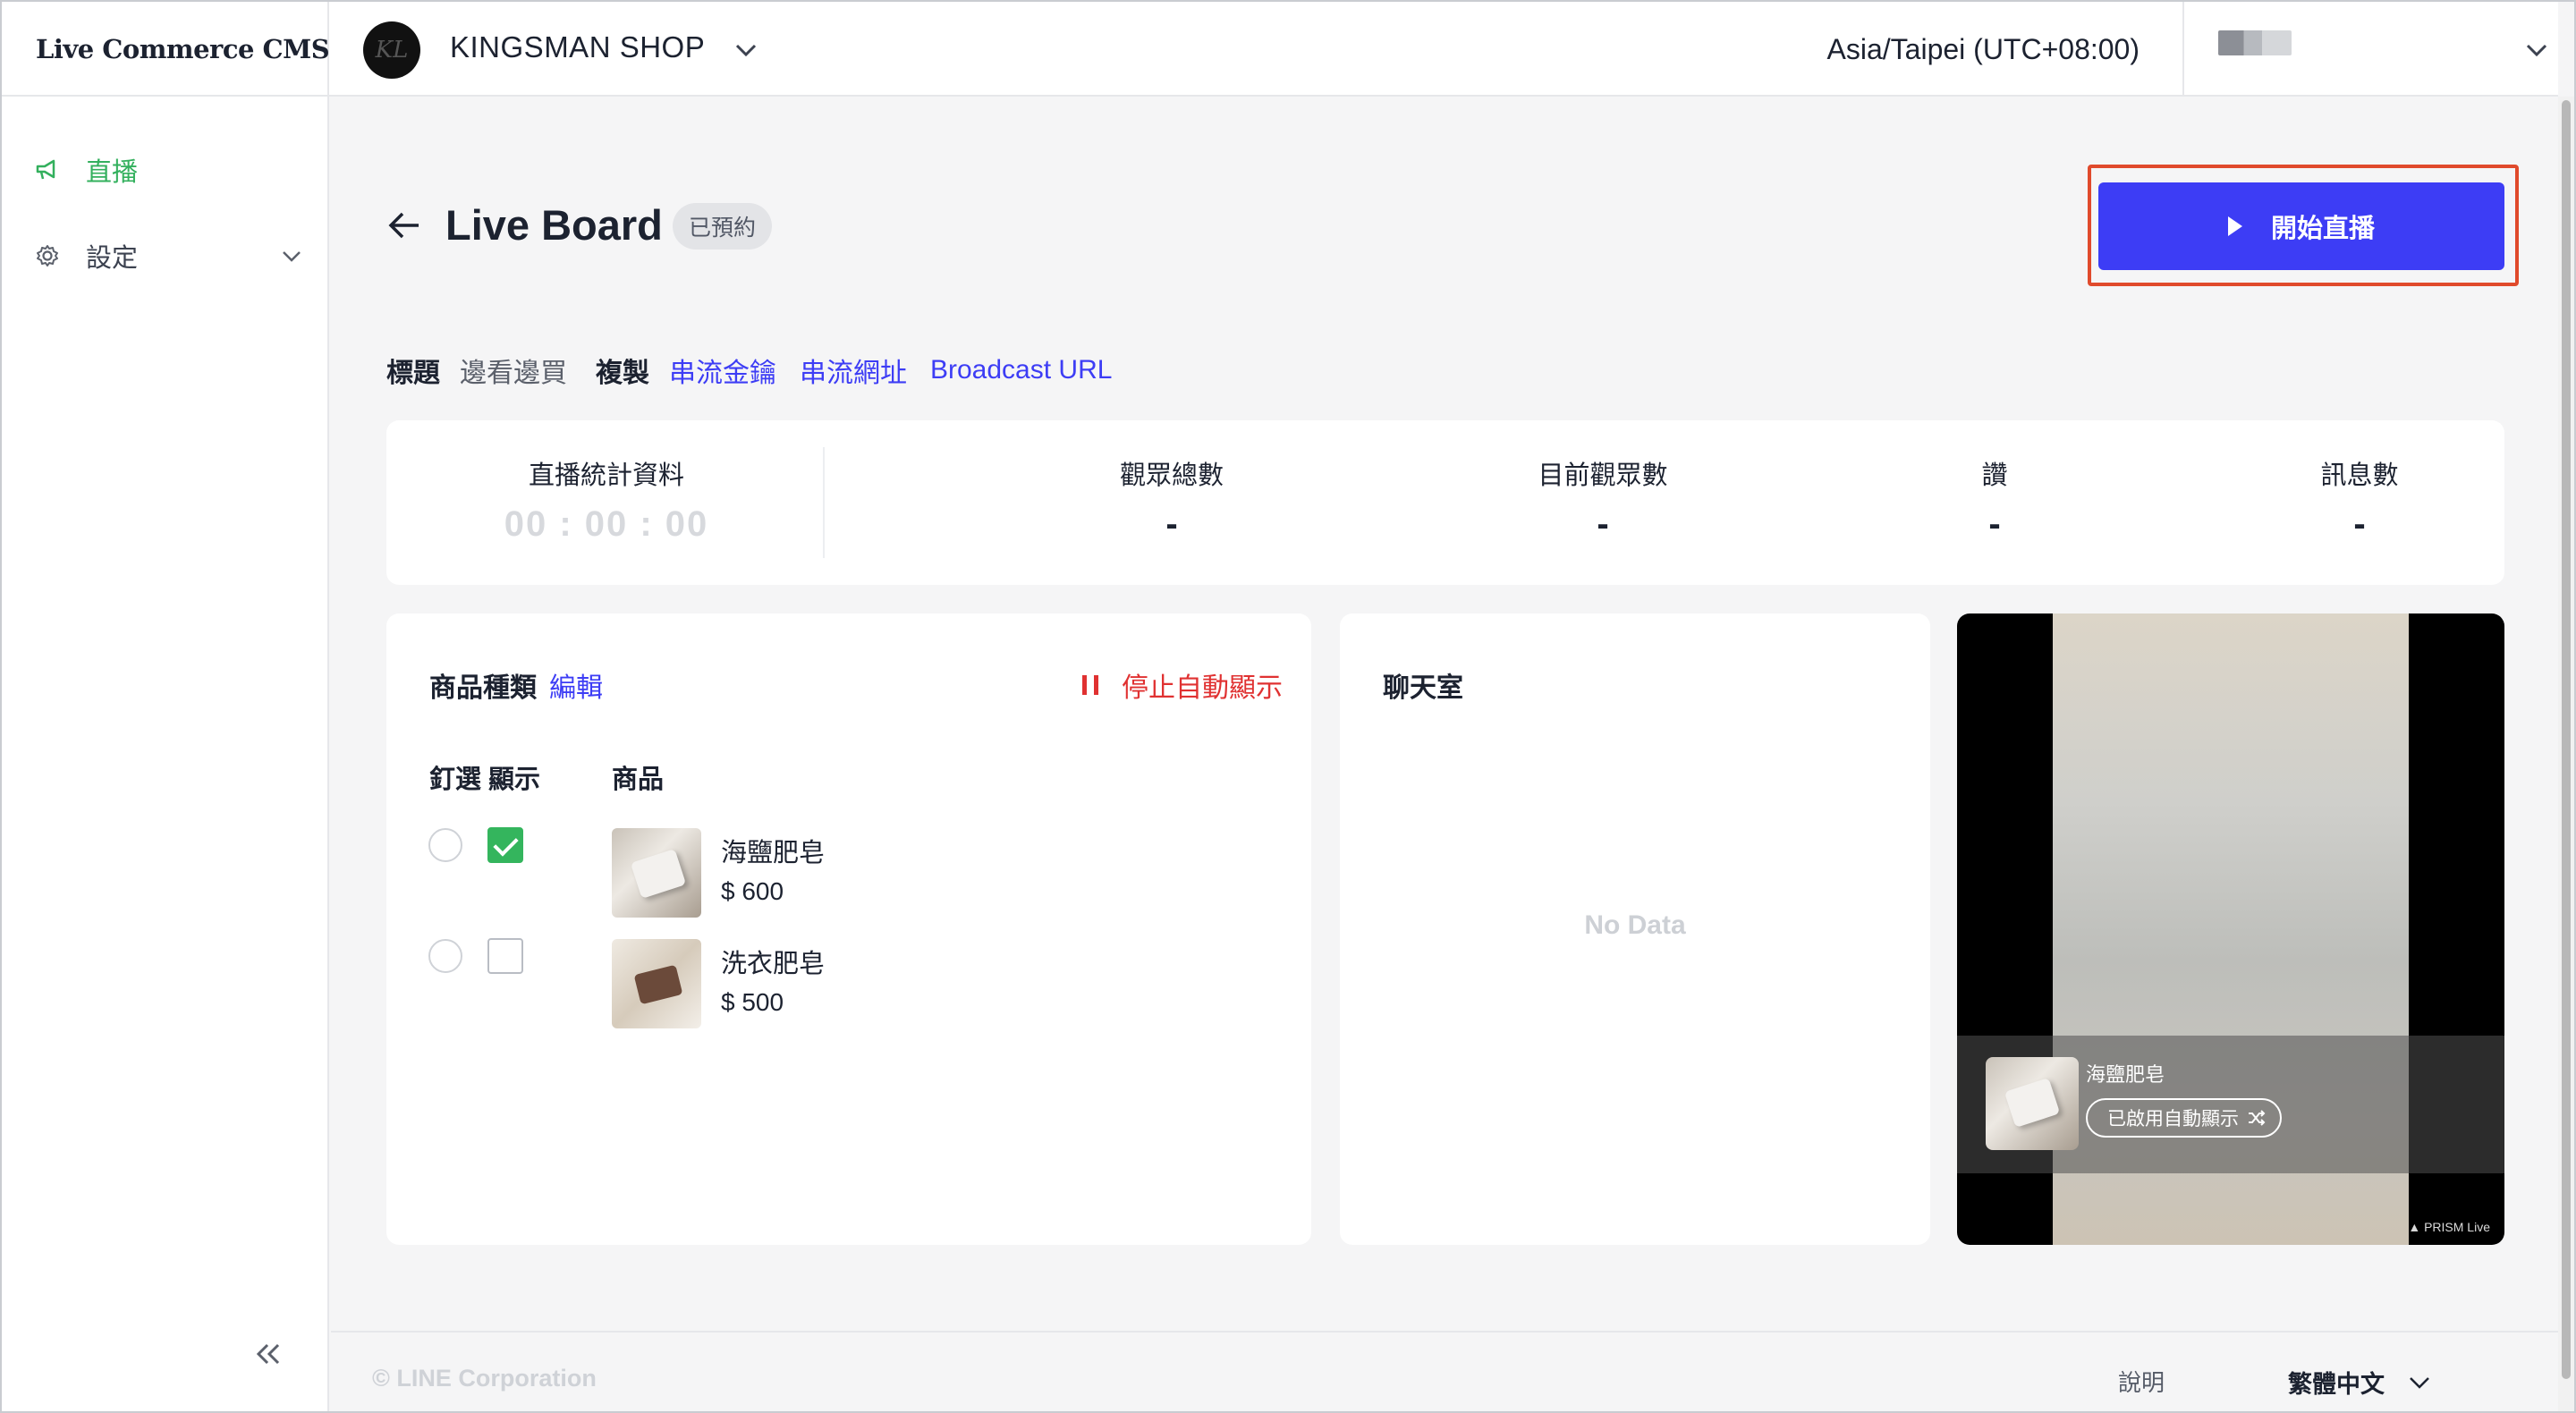 Image resolution: width=2576 pixels, height=1413 pixels. Describe the element at coordinates (112, 172) in the screenshot. I see `sidebar-item-label: 直播` at that location.